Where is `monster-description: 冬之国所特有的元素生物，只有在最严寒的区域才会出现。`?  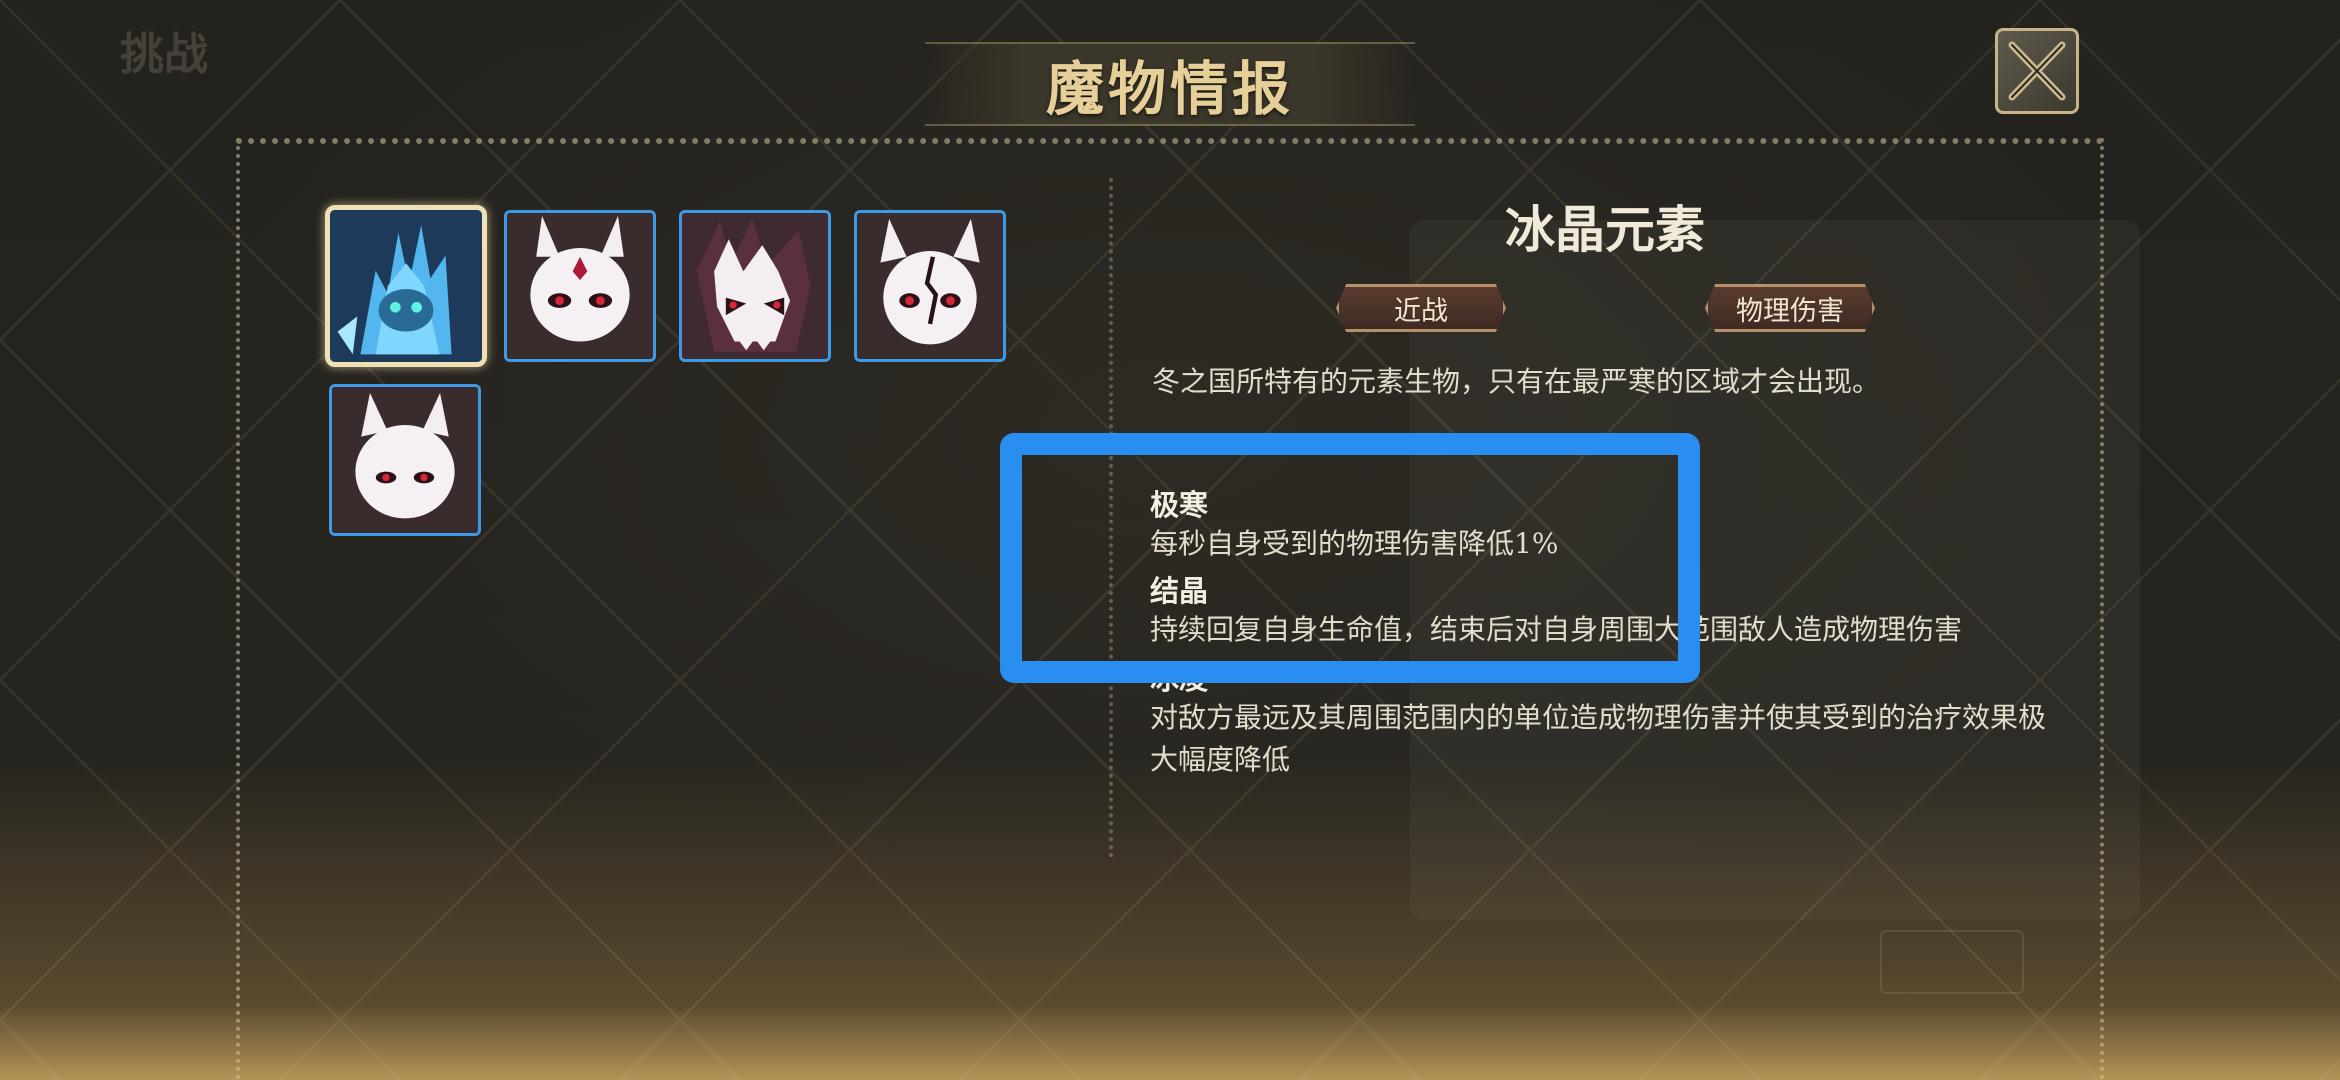
monster-description: 冬之国所特有的元素生物，只有在最严寒的区域才会出现。 is located at coordinates (1516, 381).